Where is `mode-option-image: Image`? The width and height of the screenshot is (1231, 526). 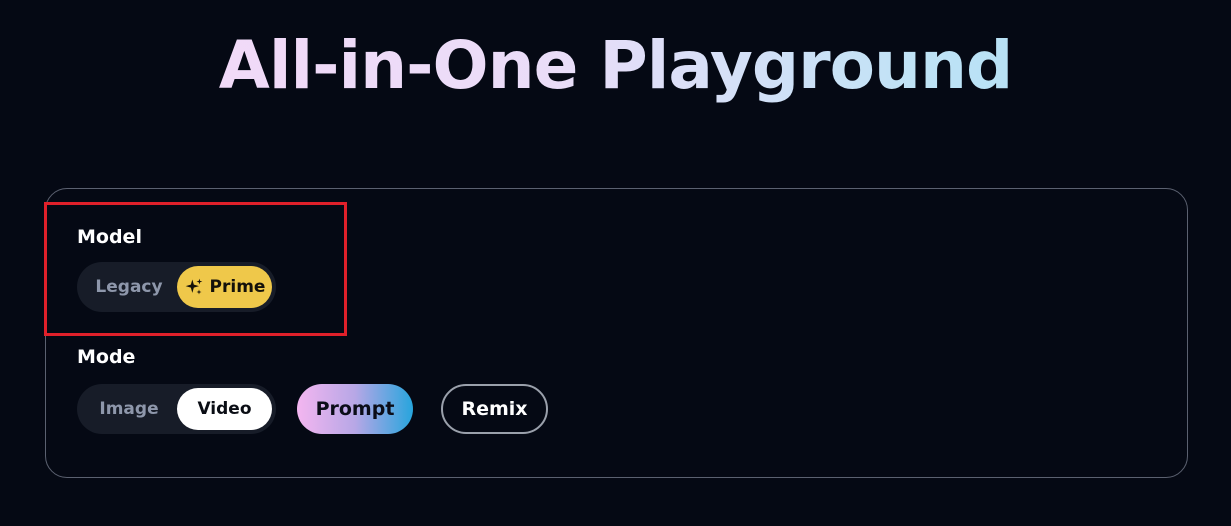
mode-option-image: Image is located at coordinates (129, 409).